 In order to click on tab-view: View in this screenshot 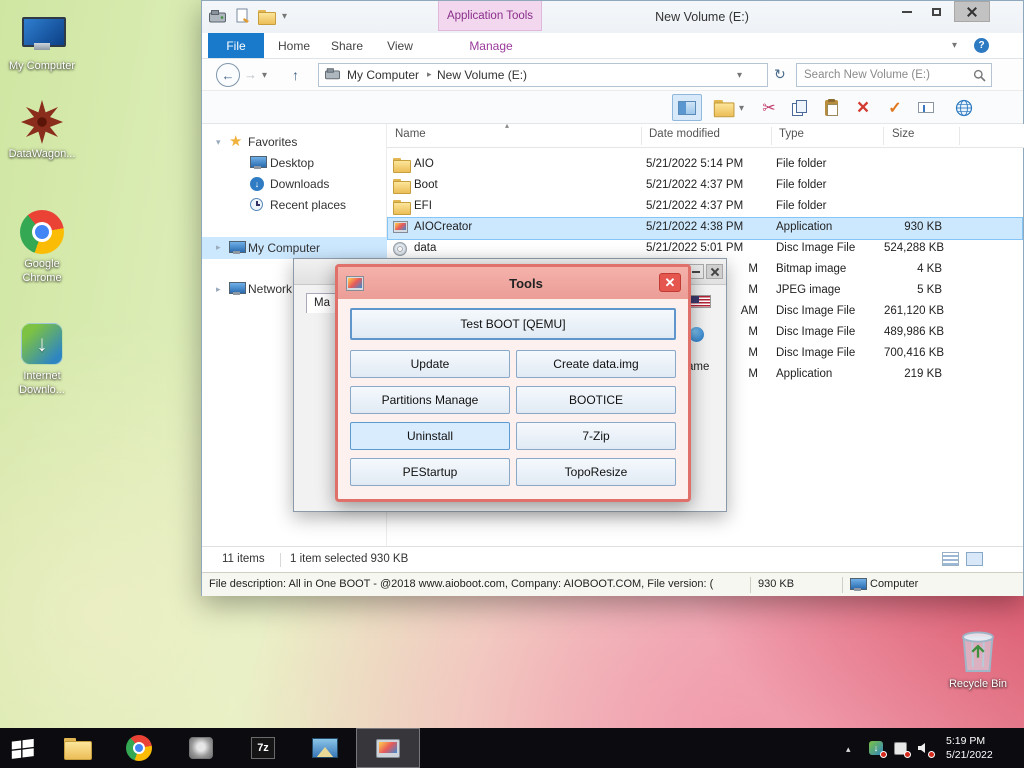, I will do `click(400, 45)`.